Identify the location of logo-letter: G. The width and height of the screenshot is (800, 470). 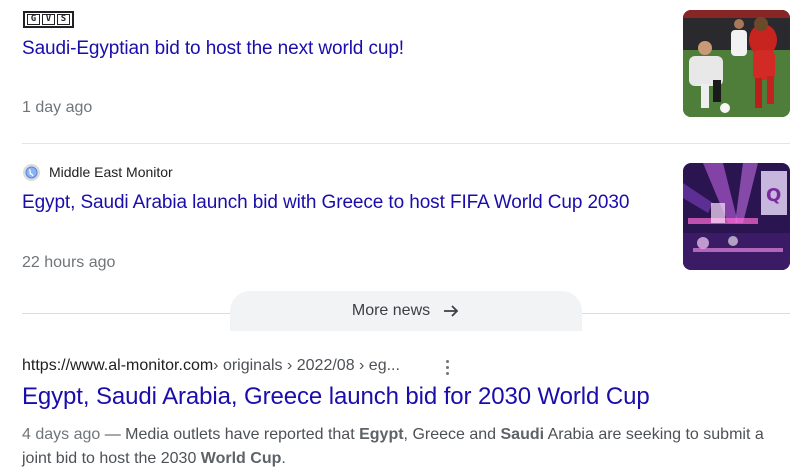
(33, 19).